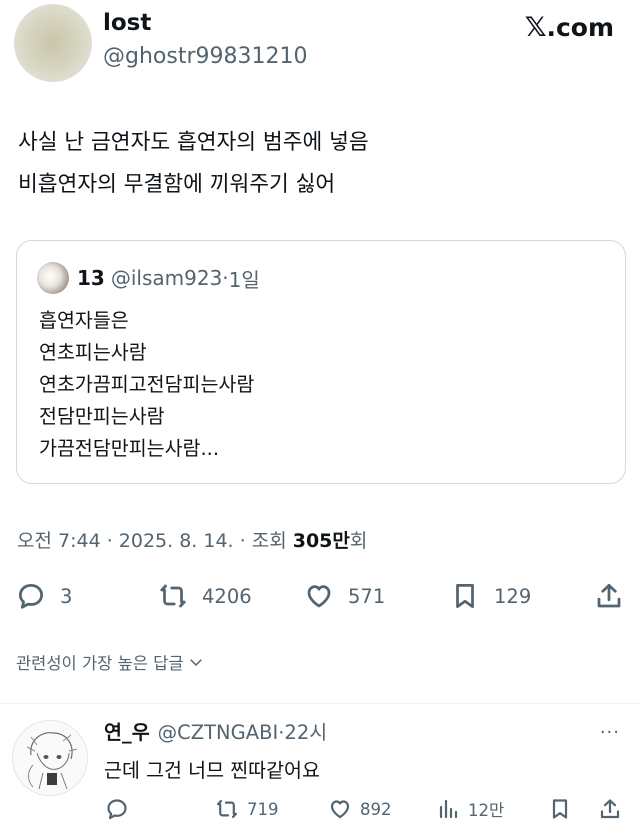 Image resolution: width=640 pixels, height=839 pixels. I want to click on reply-repost-count: 719, so click(263, 809).